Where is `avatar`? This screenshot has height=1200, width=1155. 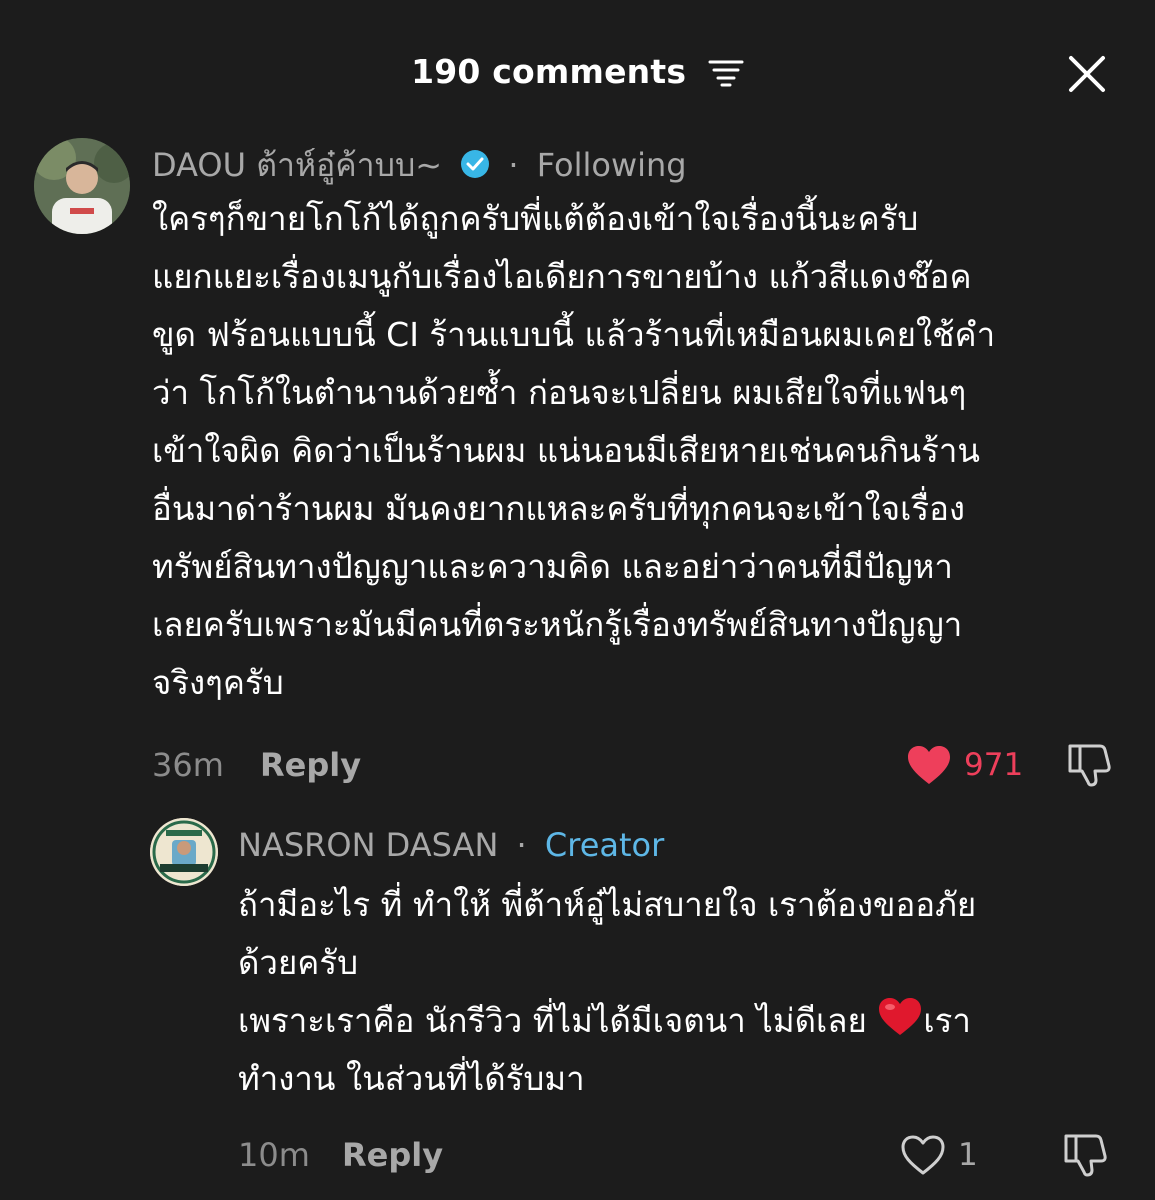
avatar is located at coordinates (82, 186).